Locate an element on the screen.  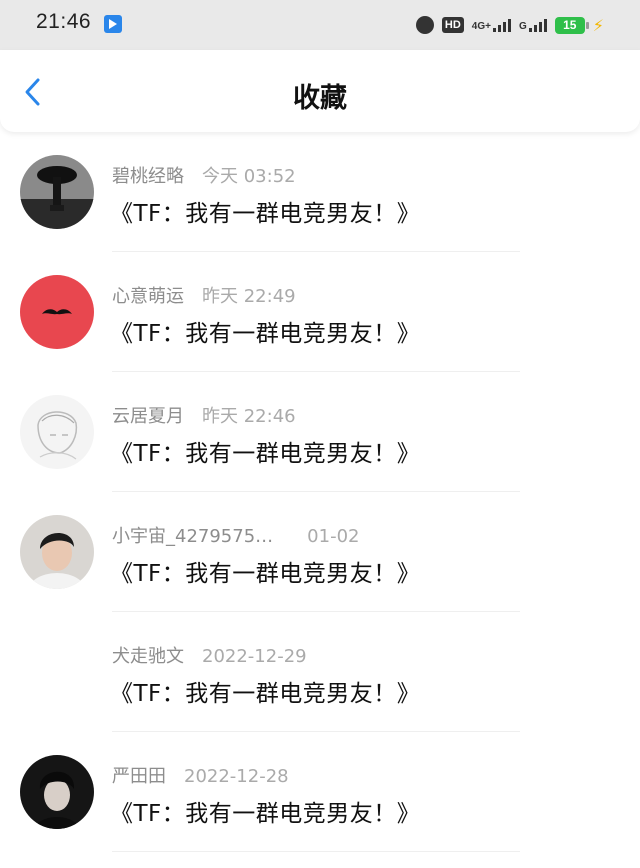
timestamp: 昨天 22:46 is located at coordinates (249, 416).